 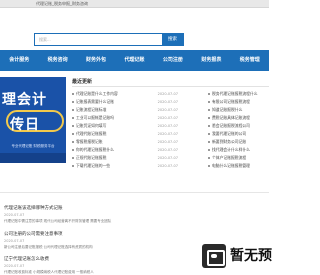 I want to click on list-item: 税务代理记账报税流程什么, so click(x=238, y=94).